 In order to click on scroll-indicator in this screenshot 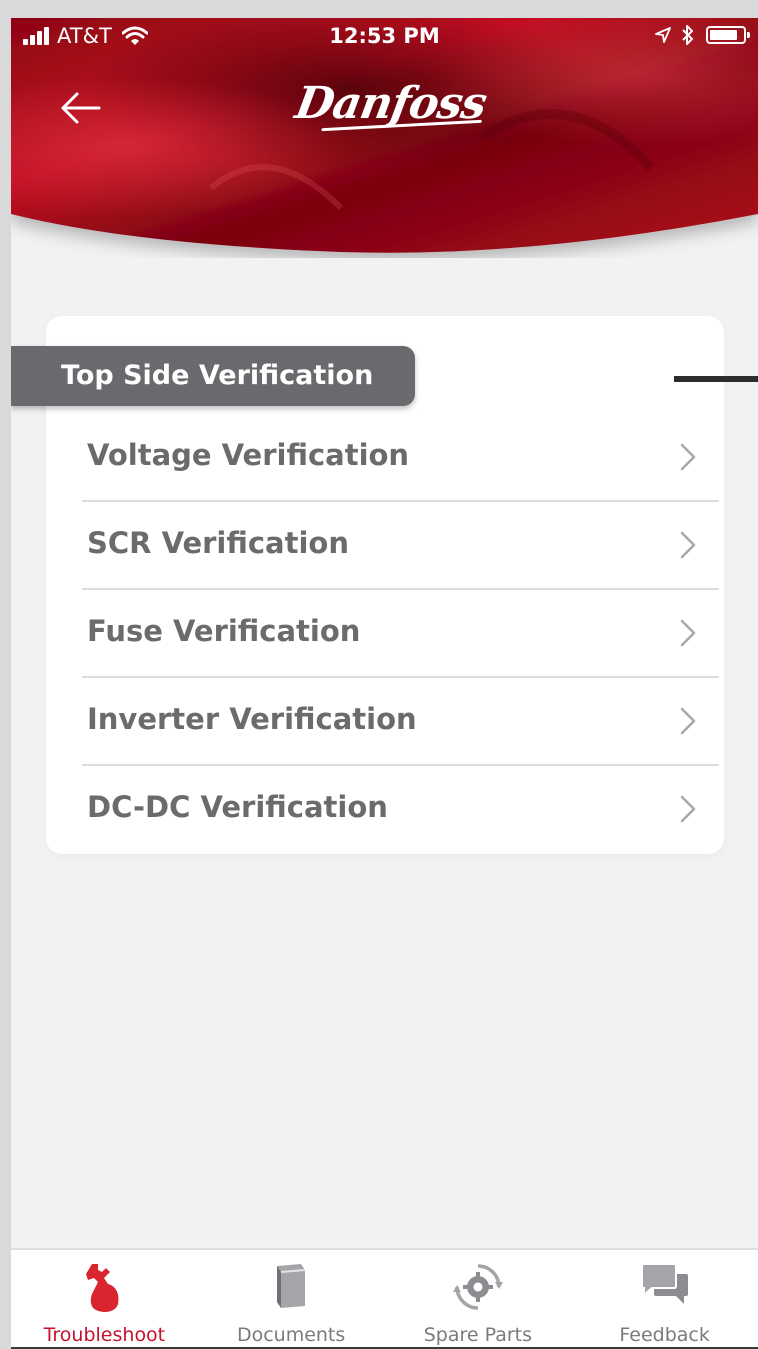, I will do `click(716, 379)`.